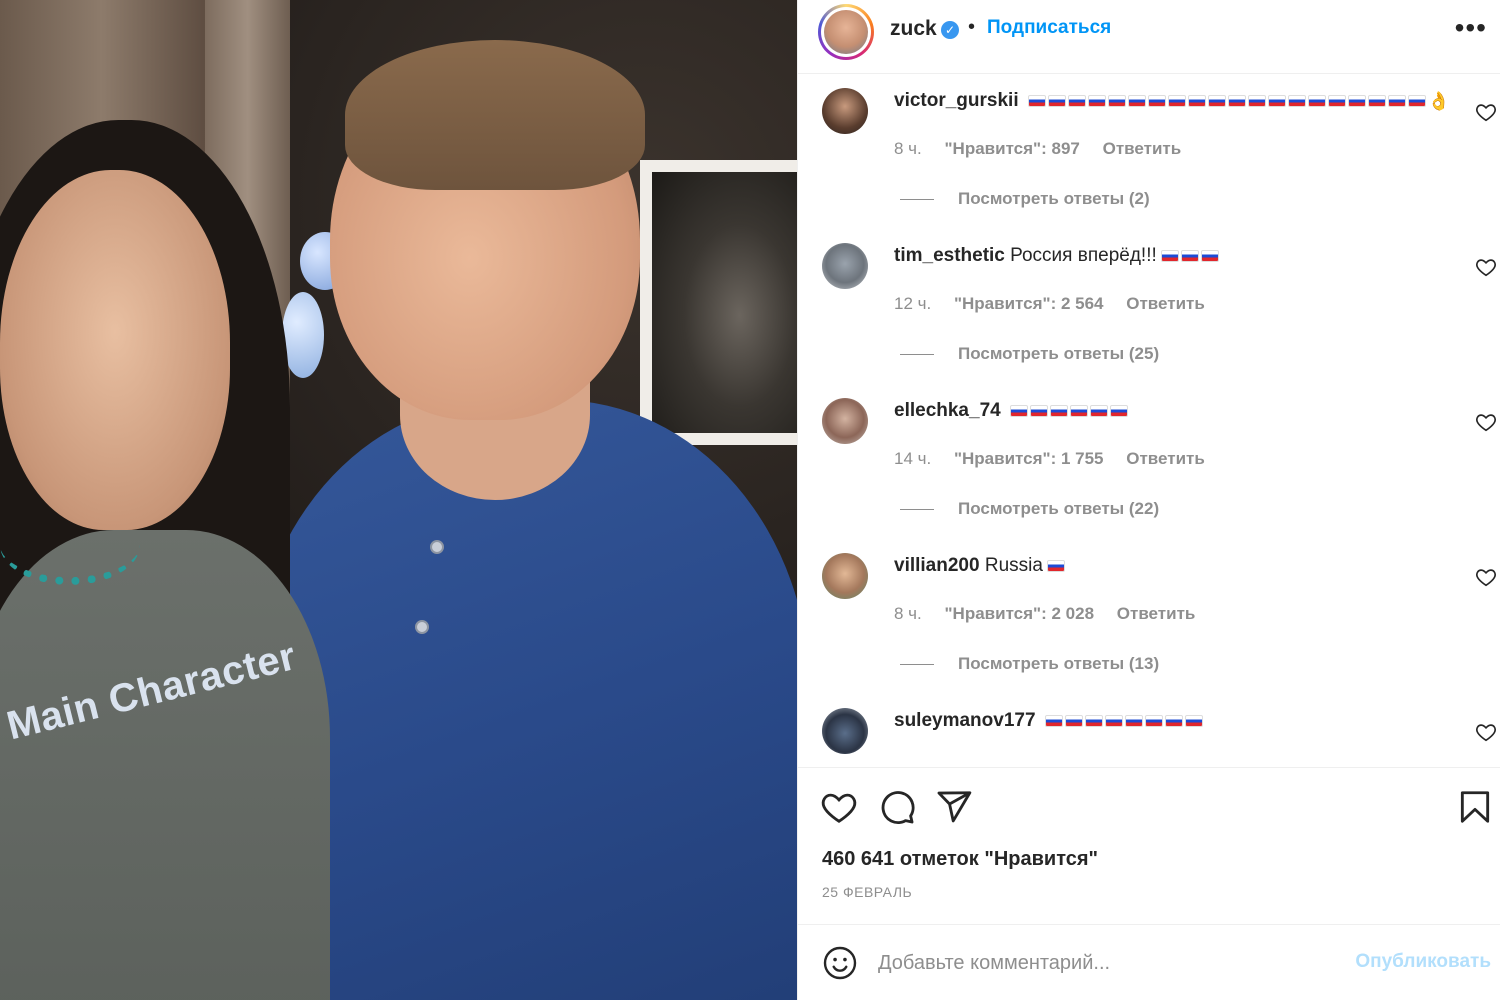 Image resolution: width=1500 pixels, height=1000 pixels. I want to click on more-options-icon: •••, so click(1471, 28).